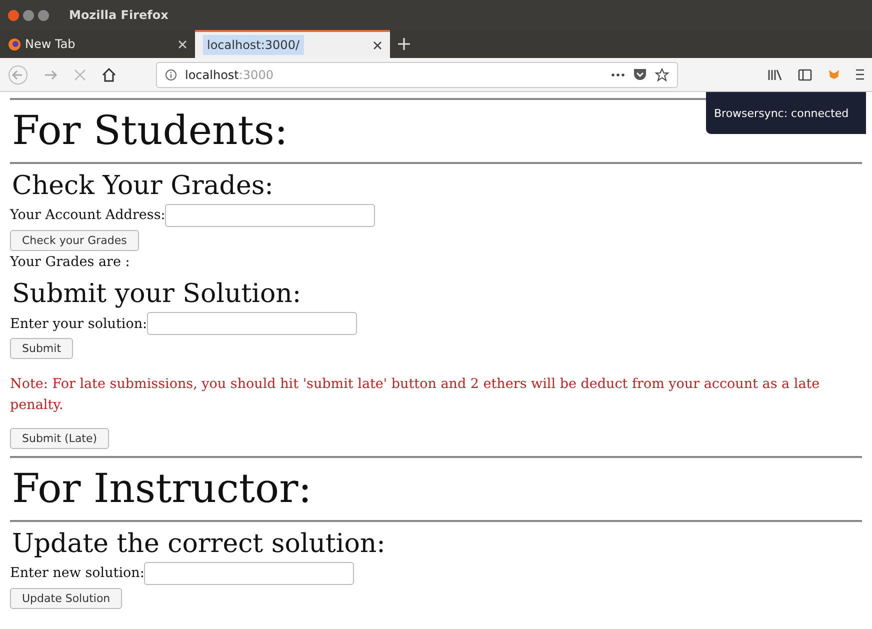  I want to click on note-text: Note: For late submissions, you should hit 'submit late' button and 2 ethers will be deduct from your account as a late penalty., so click(415, 394).